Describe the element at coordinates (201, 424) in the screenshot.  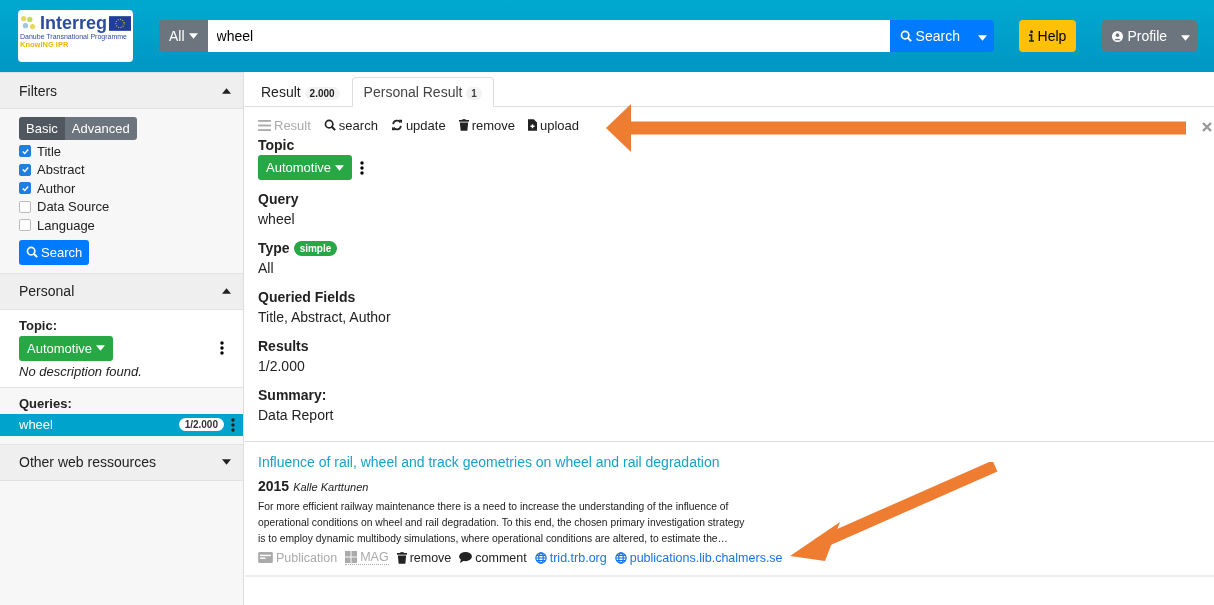
I see `count-badge: 1/2.000` at that location.